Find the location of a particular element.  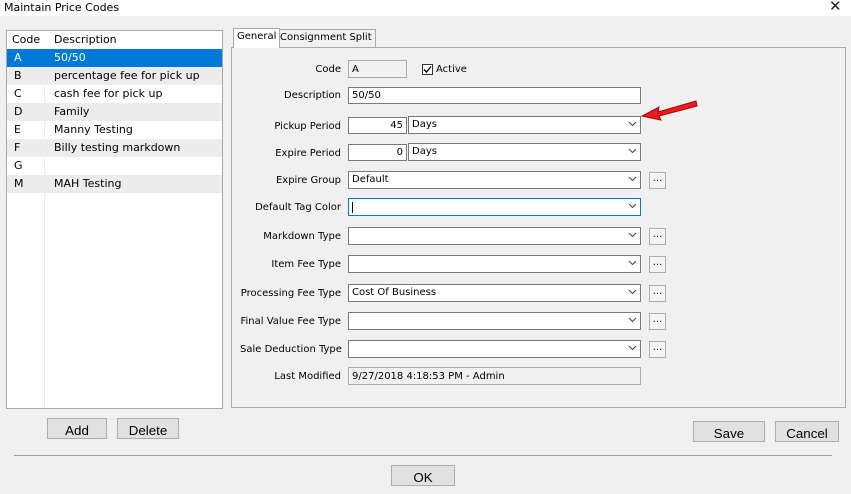

last-modified-label: Last Modified is located at coordinates (307, 376).